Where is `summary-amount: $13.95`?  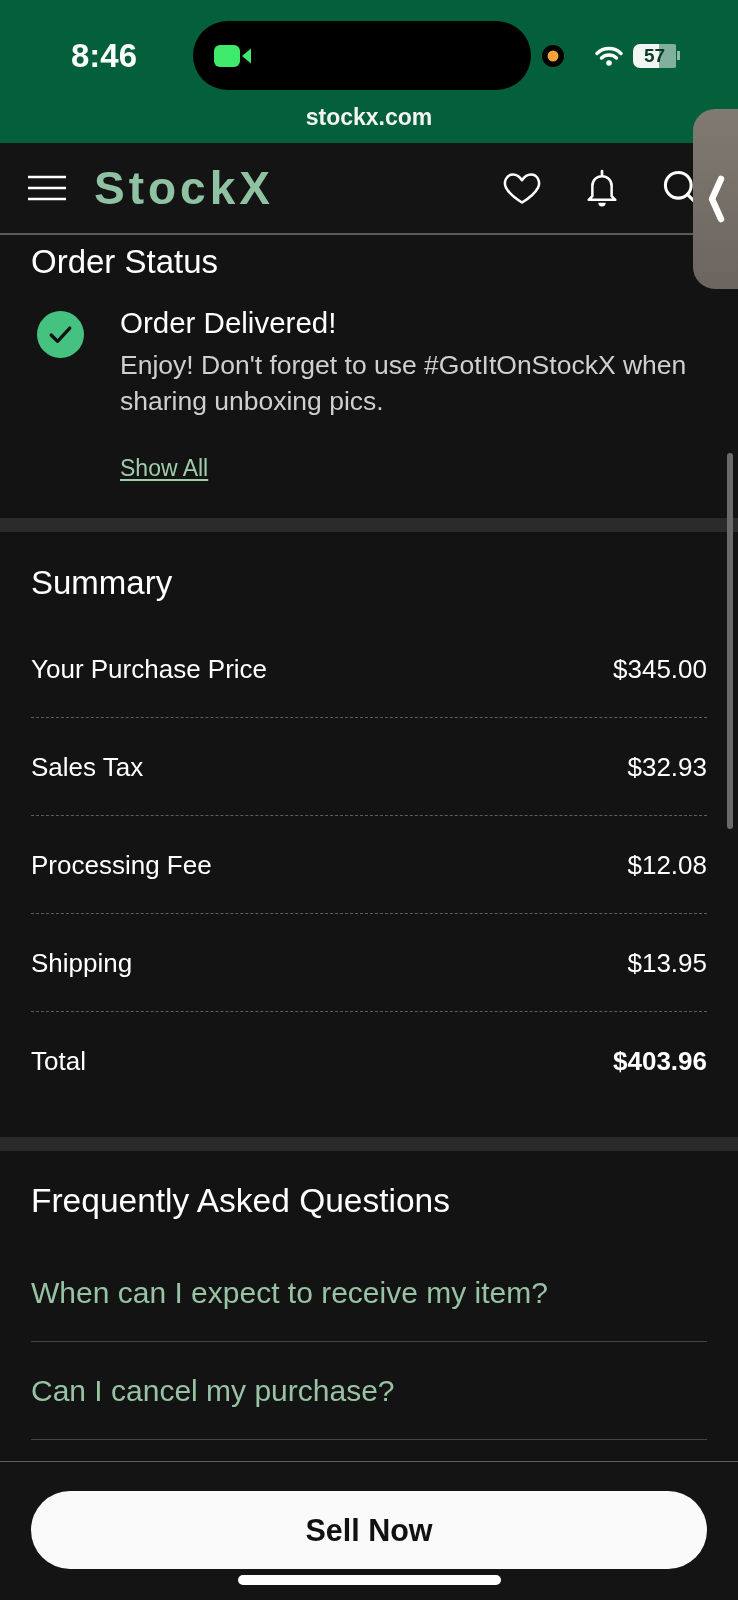
summary-amount: $13.95 is located at coordinates (667, 962).